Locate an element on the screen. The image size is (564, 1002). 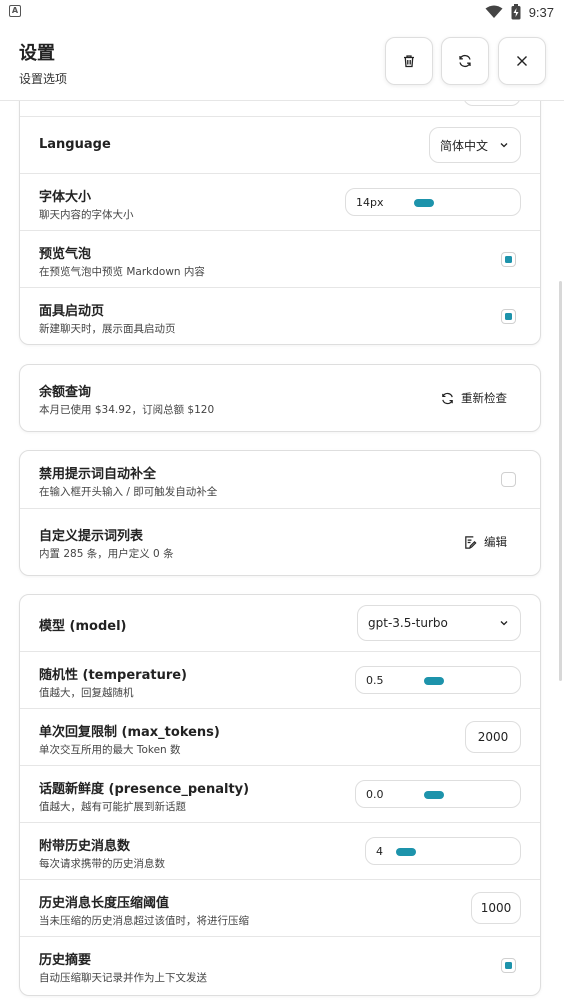
page-title: 设置 is located at coordinates (37, 53).